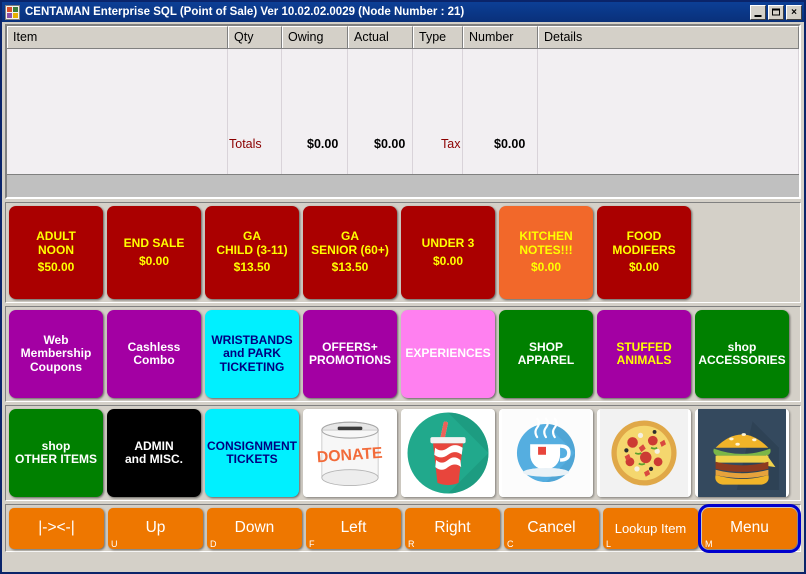 The width and height of the screenshot is (806, 574). I want to click on tile-stuffed-animals: STUFFED ANIMALS, so click(644, 354).